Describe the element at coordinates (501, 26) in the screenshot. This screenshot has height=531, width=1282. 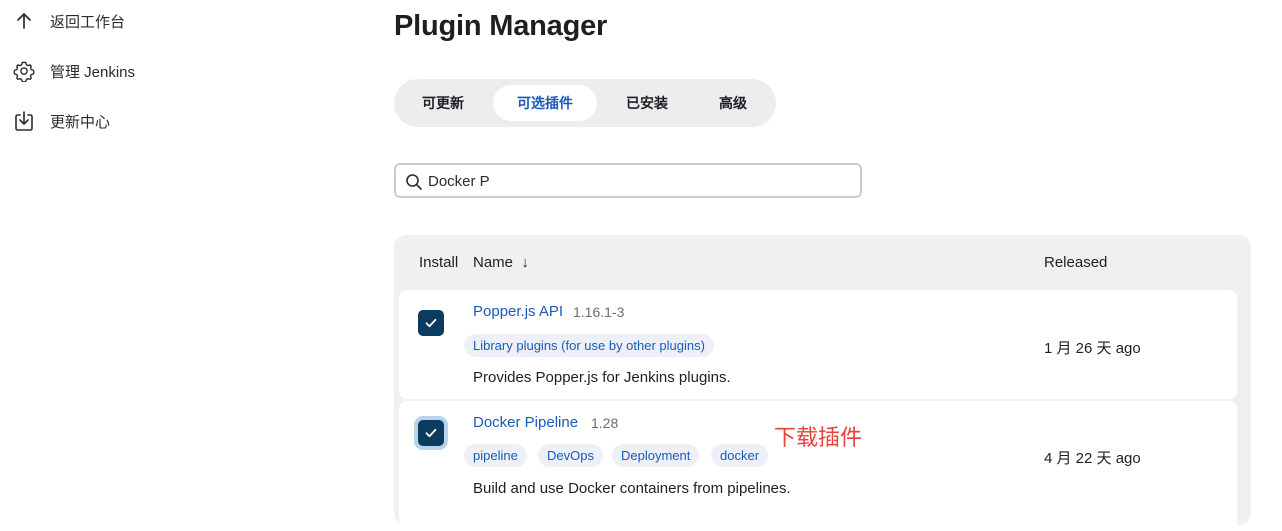
I see `page-title: Plugin Manager` at that location.